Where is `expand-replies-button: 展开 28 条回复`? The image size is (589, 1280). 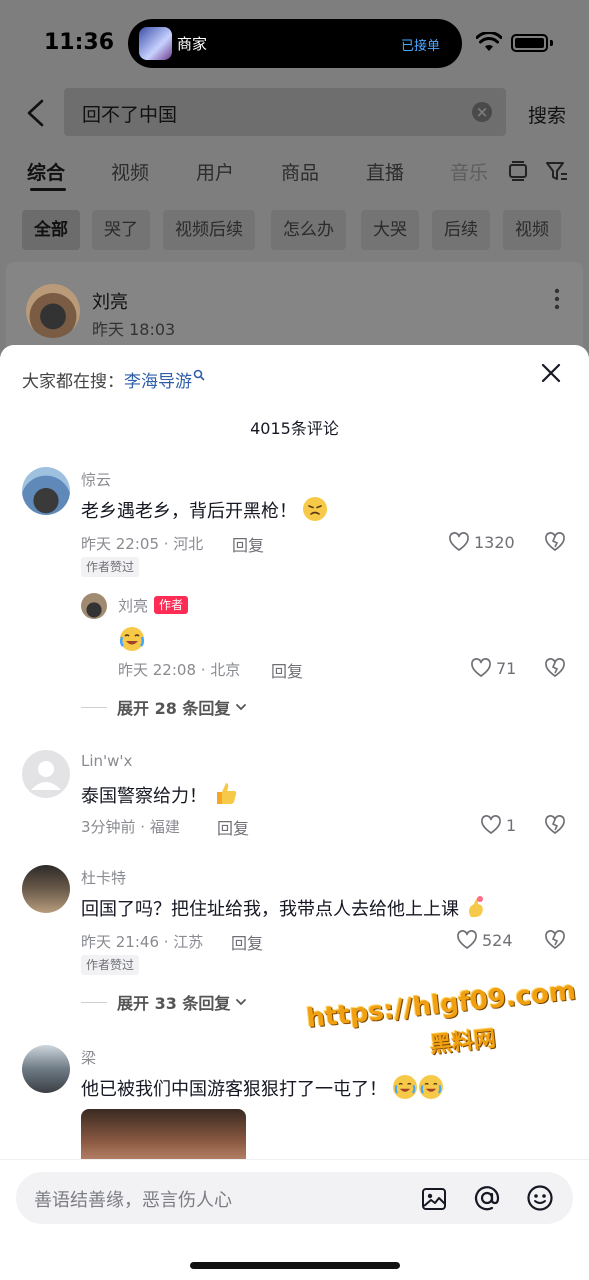 expand-replies-button: 展开 28 条回复 is located at coordinates (164, 707).